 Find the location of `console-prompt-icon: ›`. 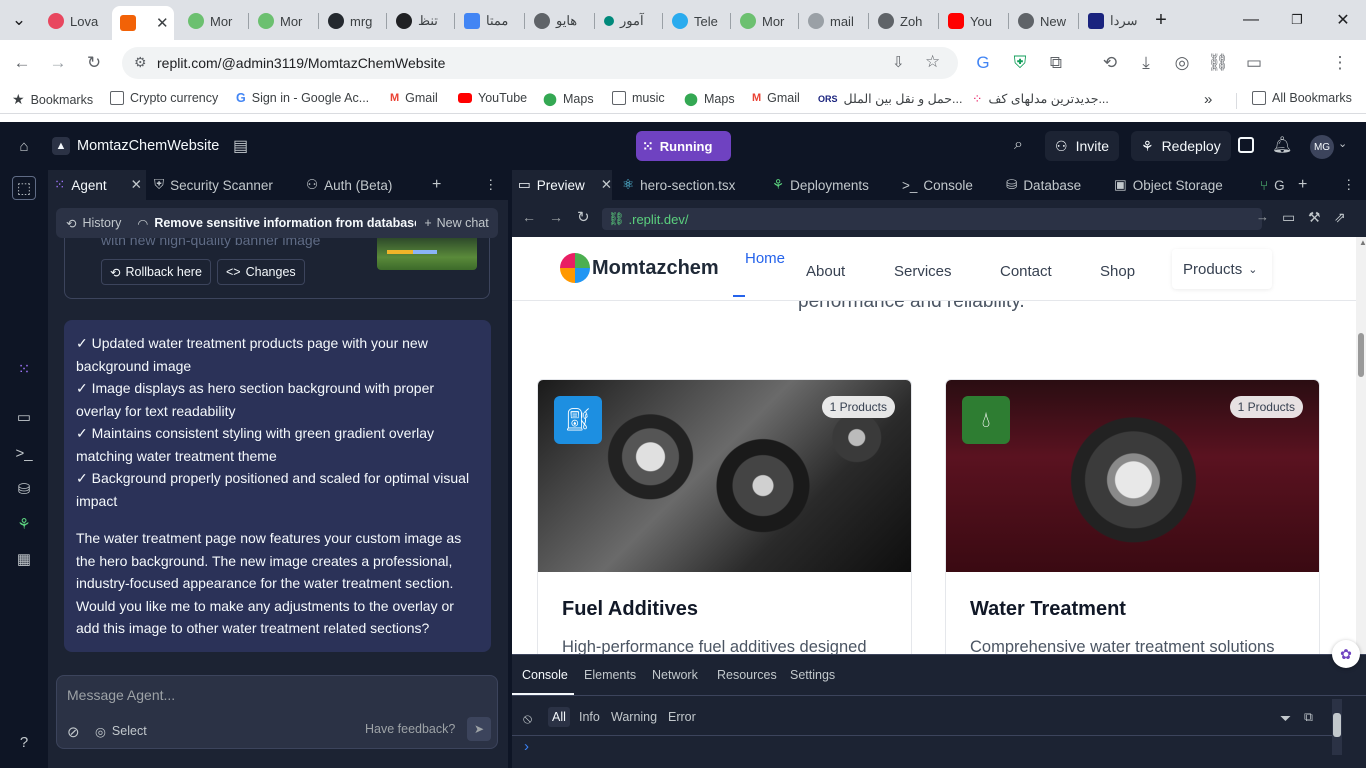

console-prompt-icon: › is located at coordinates (526, 746).